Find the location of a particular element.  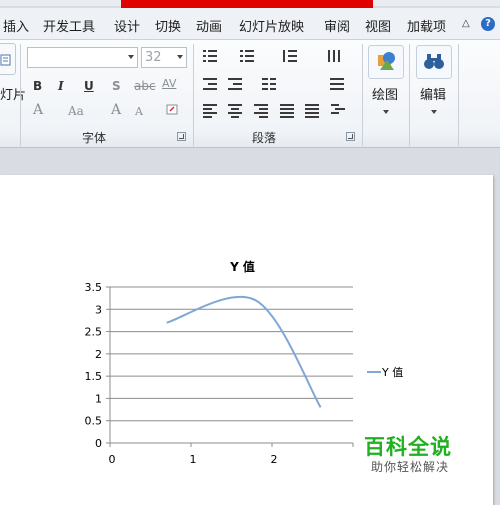

y-tick-label: 3 is located at coordinates (98, 309).